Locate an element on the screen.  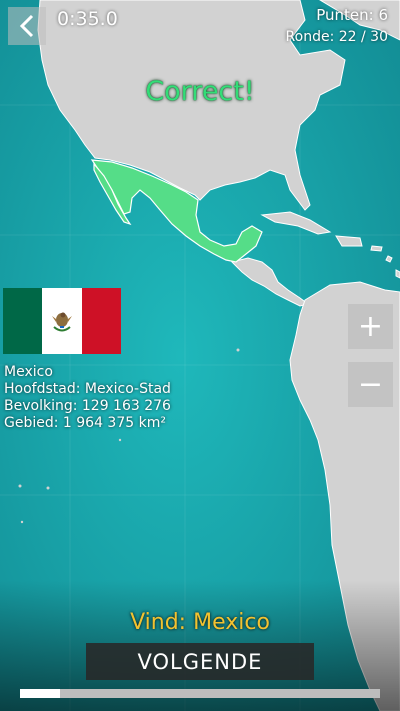
plus-icon: + is located at coordinates (370, 326).